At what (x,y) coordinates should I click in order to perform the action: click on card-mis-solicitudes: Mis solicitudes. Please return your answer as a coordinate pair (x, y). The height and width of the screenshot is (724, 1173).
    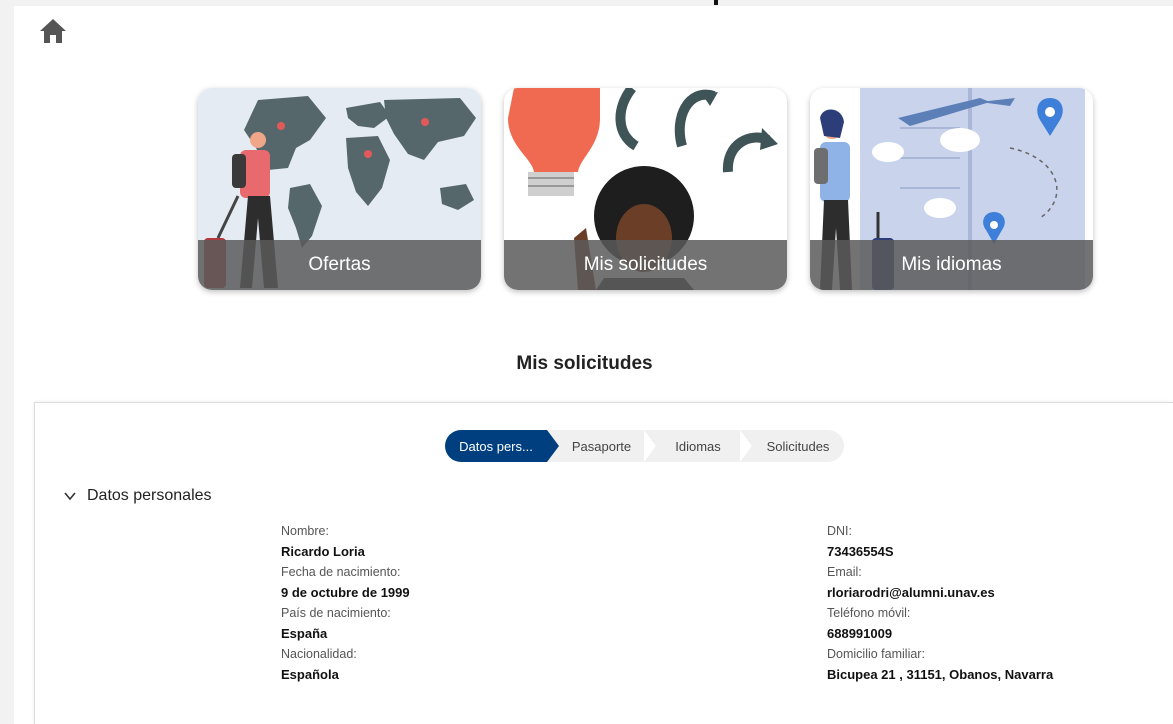
    Looking at the image, I should click on (645, 189).